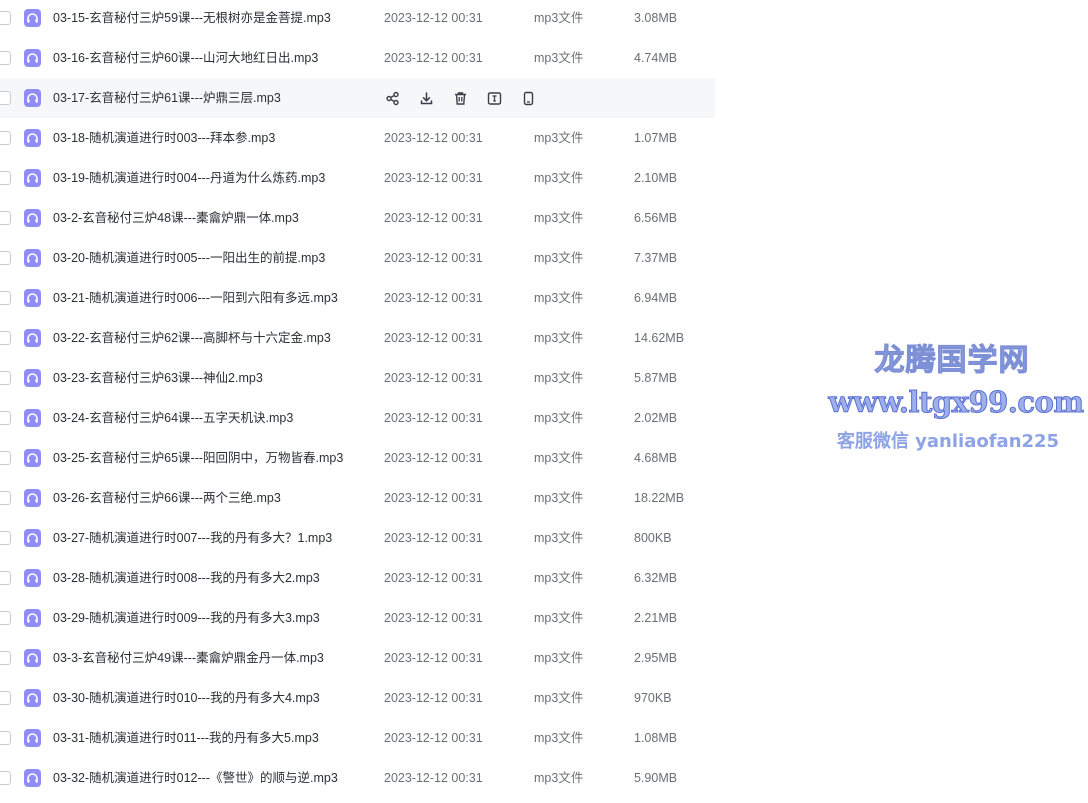  I want to click on file-size: 2.95MB, so click(656, 658).